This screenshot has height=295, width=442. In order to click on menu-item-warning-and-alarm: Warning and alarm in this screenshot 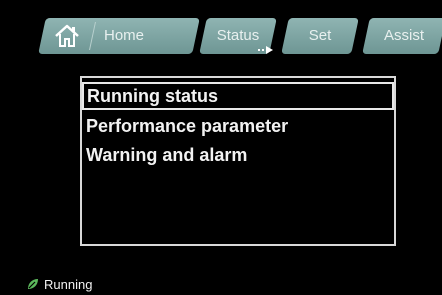, I will do `click(166, 155)`.